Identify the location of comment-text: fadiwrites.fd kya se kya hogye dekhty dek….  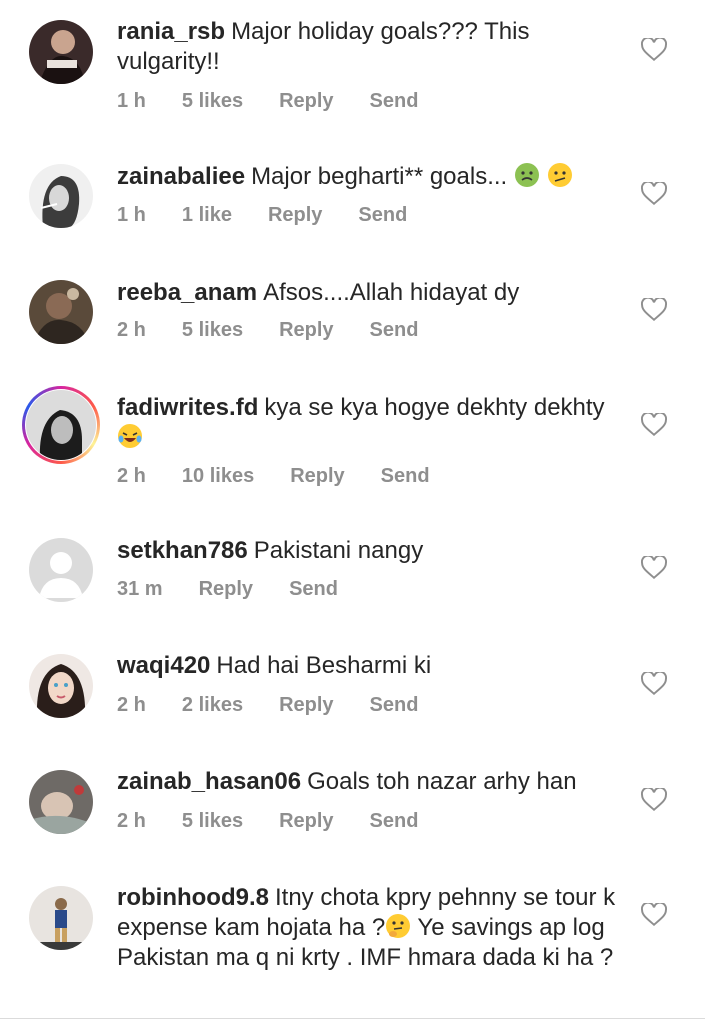
(369, 423).